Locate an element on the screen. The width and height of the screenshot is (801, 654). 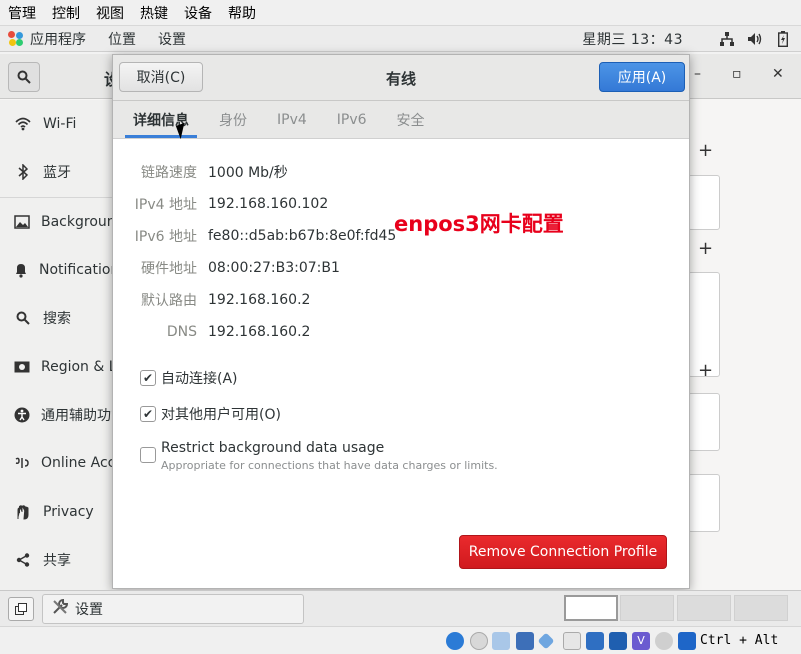
shared-folders-icon is located at coordinates (572, 641).